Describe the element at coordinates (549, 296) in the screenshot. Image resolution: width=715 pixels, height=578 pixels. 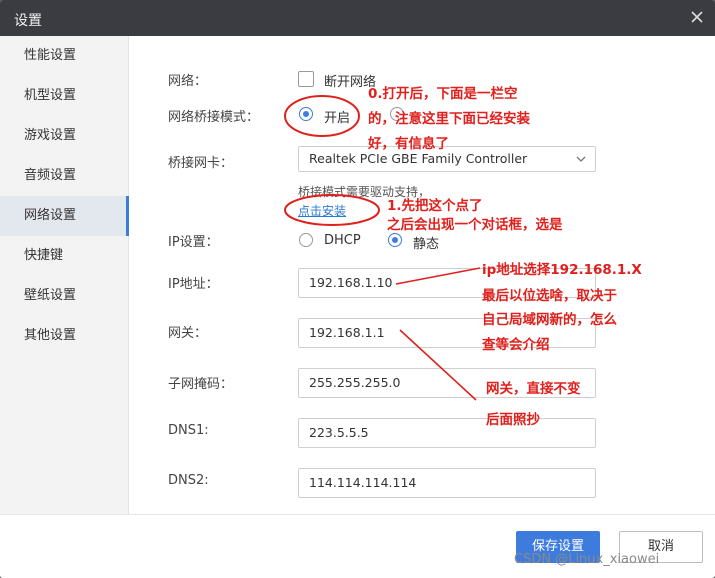
I see `annotation-ip-line2: 最后以位选啥，取决于` at that location.